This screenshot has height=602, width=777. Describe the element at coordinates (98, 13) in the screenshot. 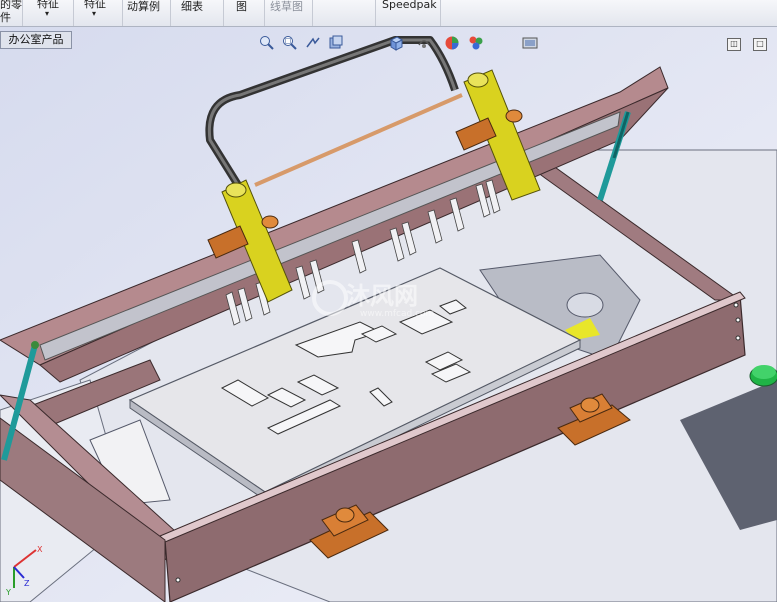

I see `ribbon-group-features-2: 特征 ▾` at that location.